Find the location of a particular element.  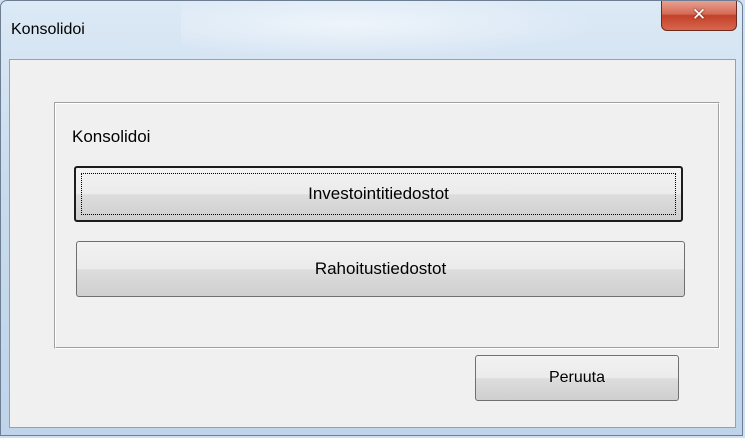

close-button: ✕ is located at coordinates (699, 16).